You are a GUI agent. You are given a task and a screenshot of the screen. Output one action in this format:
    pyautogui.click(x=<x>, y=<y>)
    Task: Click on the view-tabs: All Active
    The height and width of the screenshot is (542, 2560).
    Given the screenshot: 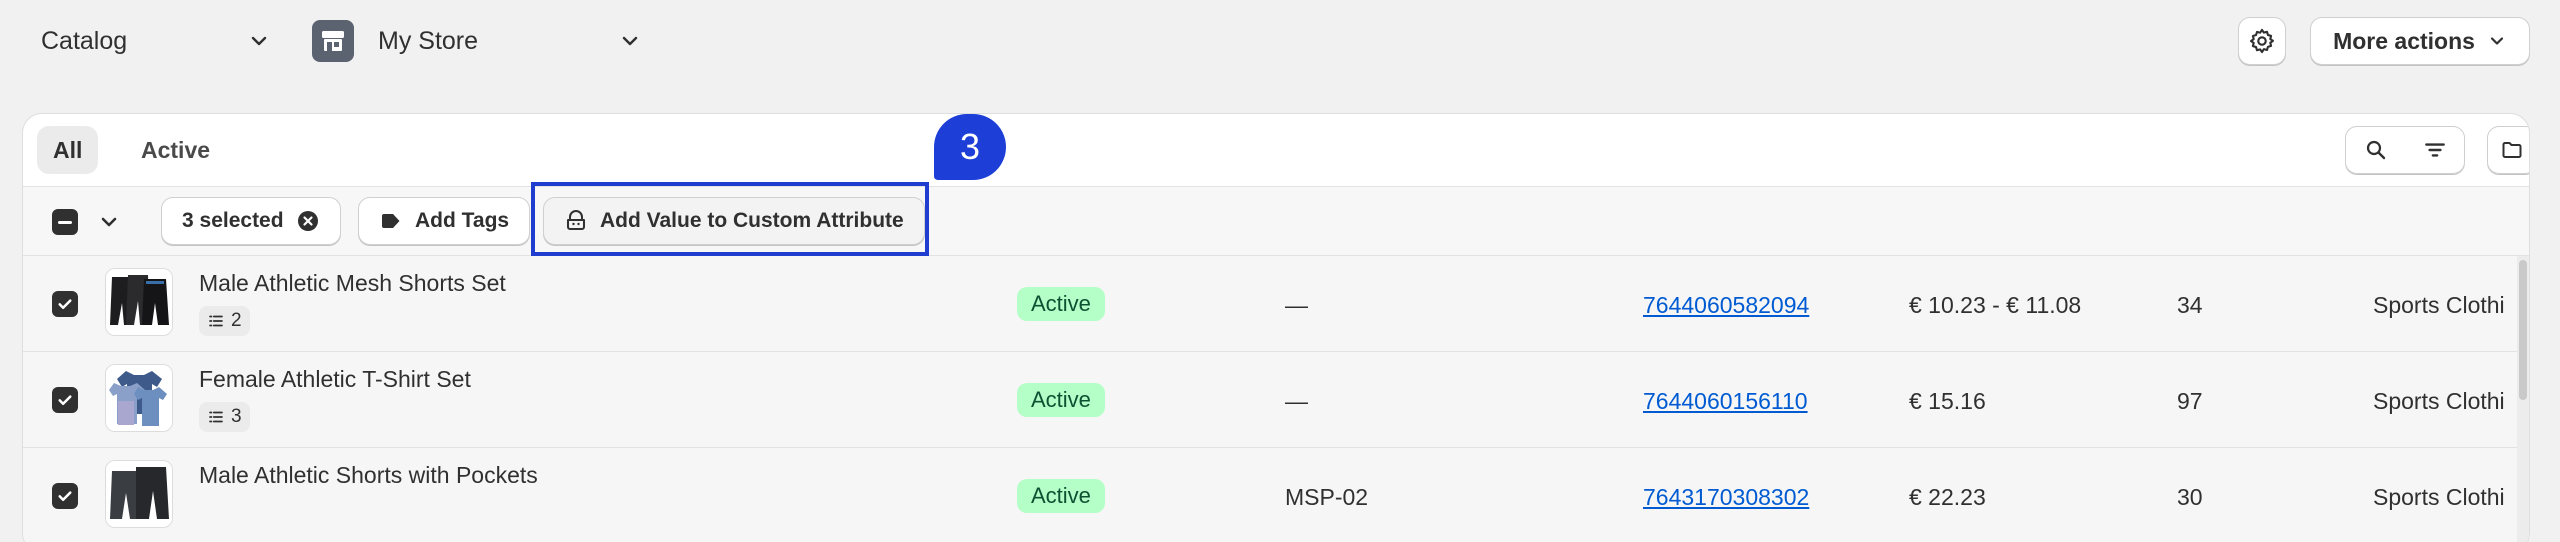 What is the action you would take?
    pyautogui.click(x=1276, y=150)
    